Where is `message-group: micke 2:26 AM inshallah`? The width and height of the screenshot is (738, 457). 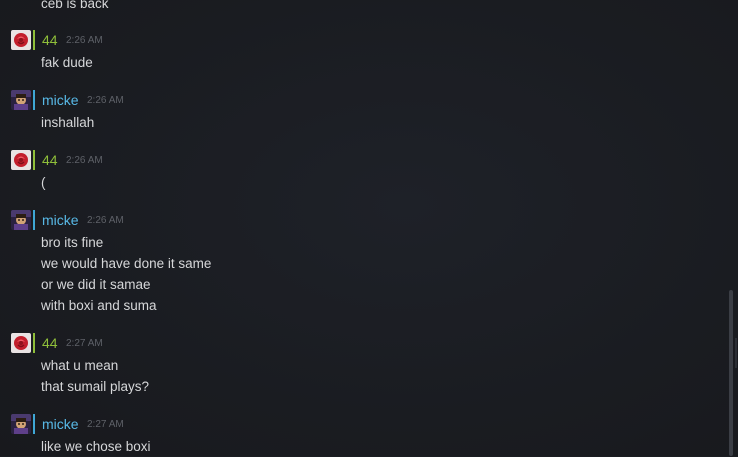 message-group: micke 2:26 AM inshallah is located at coordinates (350, 111).